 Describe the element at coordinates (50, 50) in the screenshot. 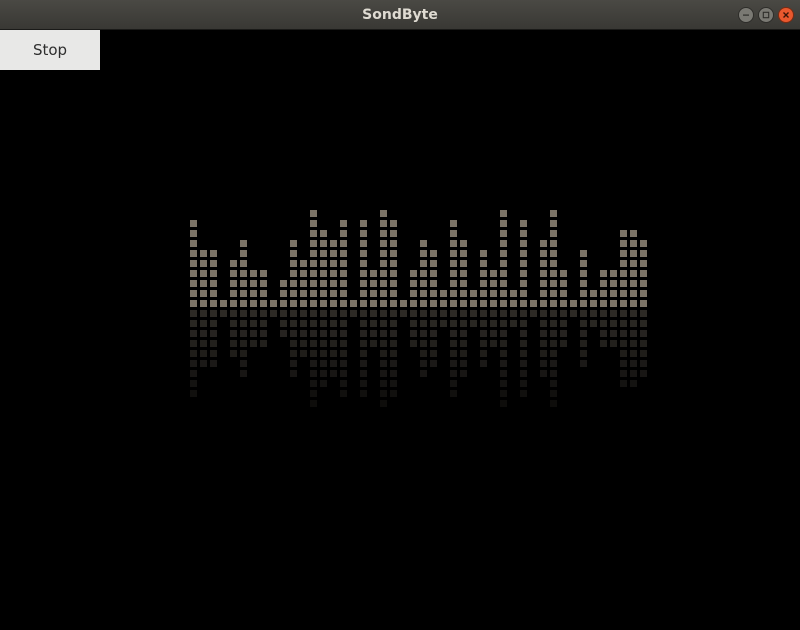

I see `stop-button: Stop` at that location.